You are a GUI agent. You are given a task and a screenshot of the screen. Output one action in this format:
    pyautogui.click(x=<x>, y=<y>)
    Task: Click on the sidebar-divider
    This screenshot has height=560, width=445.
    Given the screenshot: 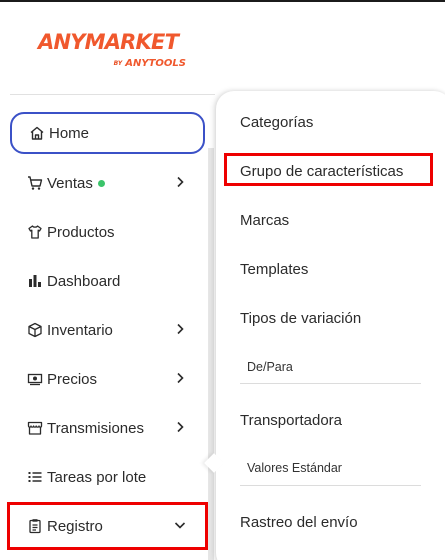 What is the action you would take?
    pyautogui.click(x=112, y=94)
    